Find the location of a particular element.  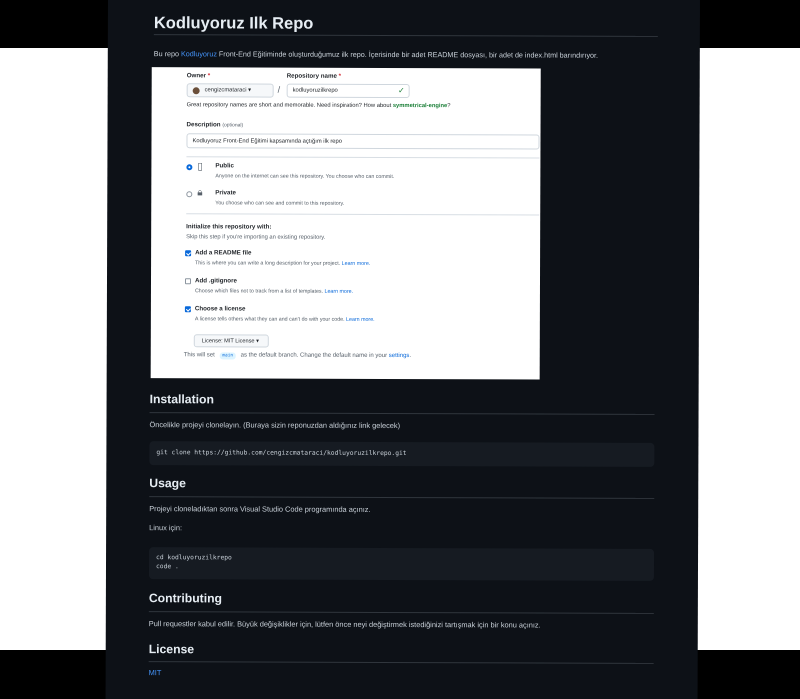

owner-select: cengizcmataraci ▾ is located at coordinates (230, 90).